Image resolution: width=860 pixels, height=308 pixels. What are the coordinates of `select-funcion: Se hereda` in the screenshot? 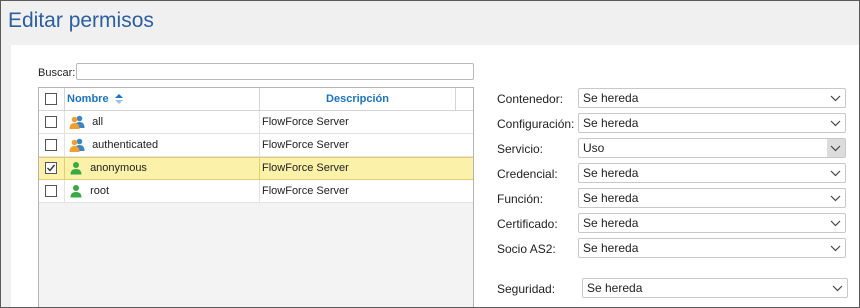 It's located at (712, 198).